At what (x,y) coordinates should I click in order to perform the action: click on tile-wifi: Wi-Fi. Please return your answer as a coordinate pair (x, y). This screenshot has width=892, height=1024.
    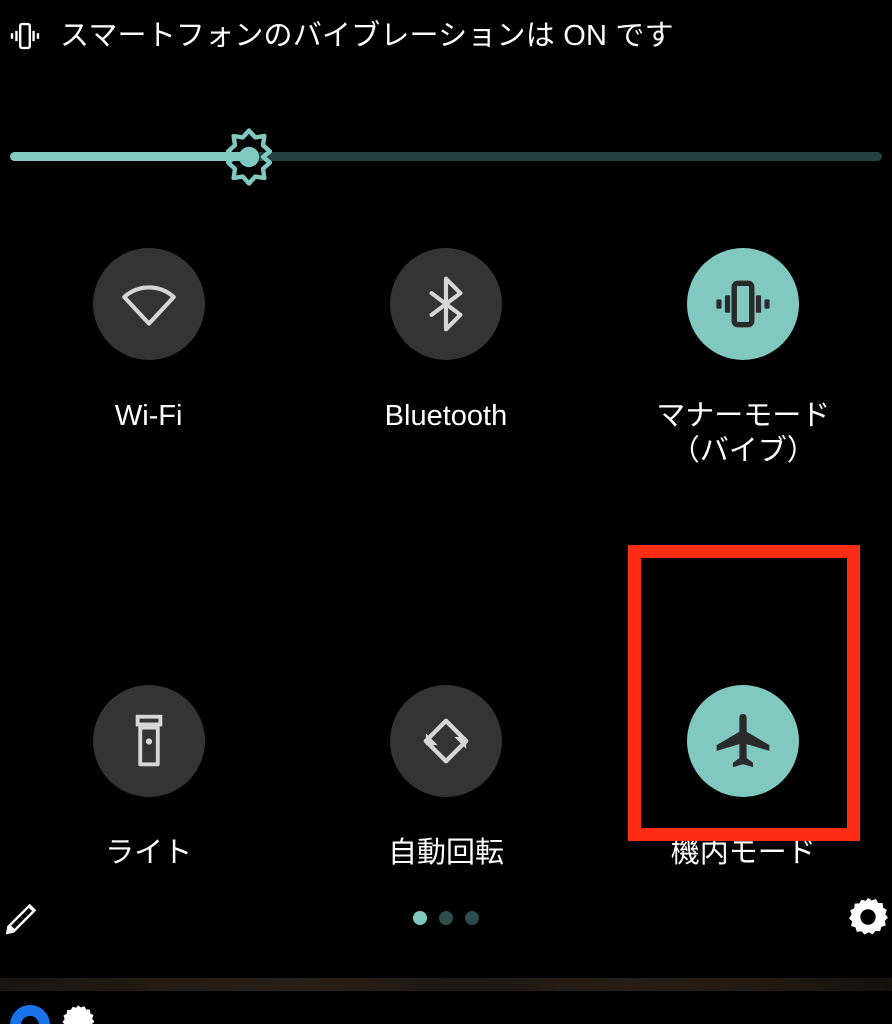
    Looking at the image, I should click on (148, 358).